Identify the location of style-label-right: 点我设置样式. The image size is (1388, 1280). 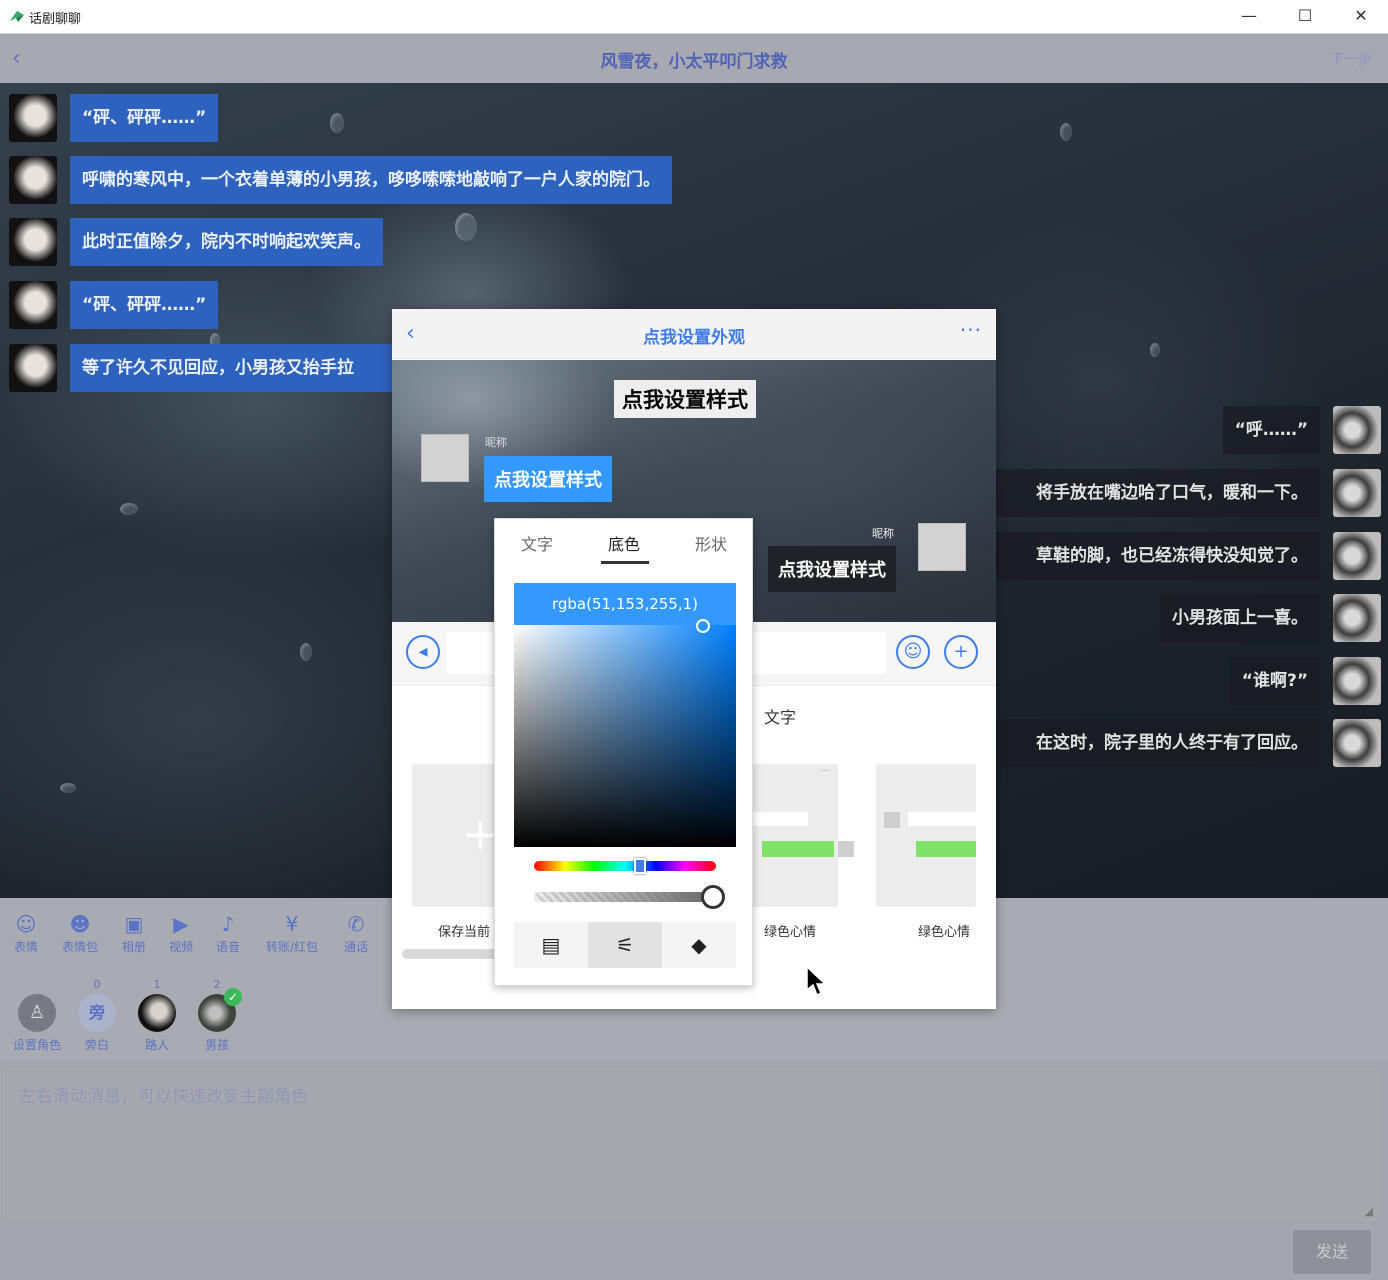
(832, 569).